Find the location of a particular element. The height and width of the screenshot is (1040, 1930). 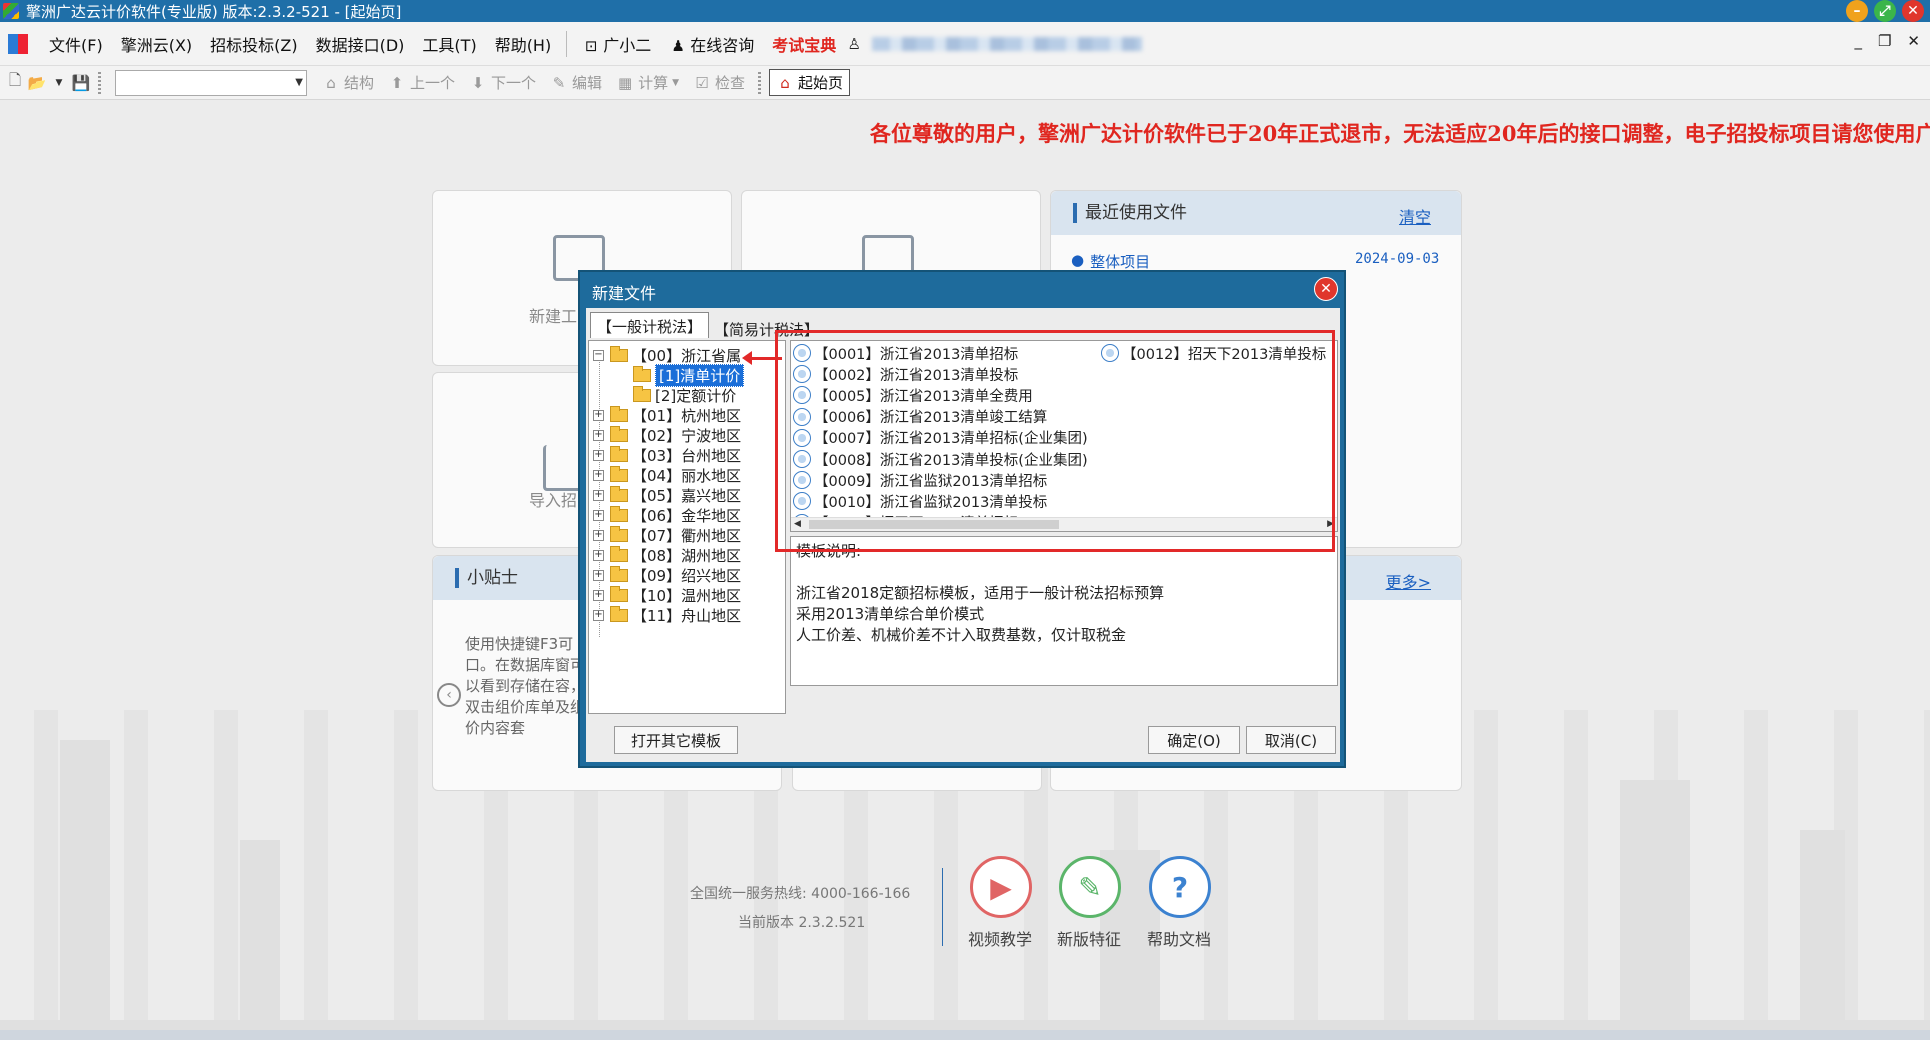

tree-node-region: + 【04】丽水地区 is located at coordinates (667, 475).